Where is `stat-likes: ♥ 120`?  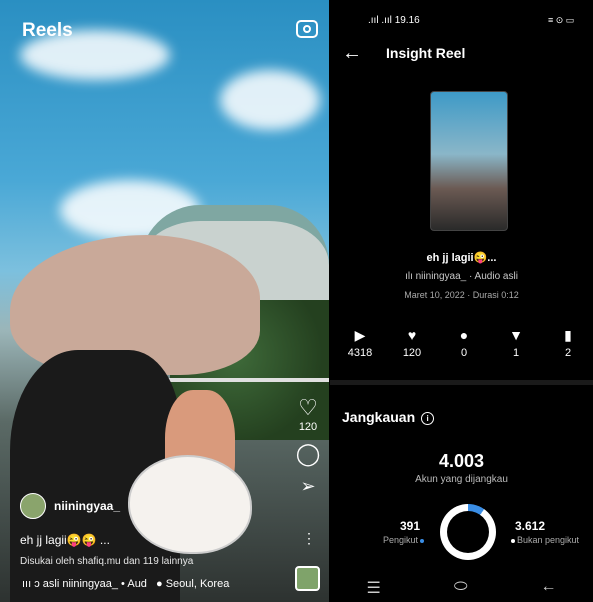 stat-likes: ♥ 120 is located at coordinates (412, 343).